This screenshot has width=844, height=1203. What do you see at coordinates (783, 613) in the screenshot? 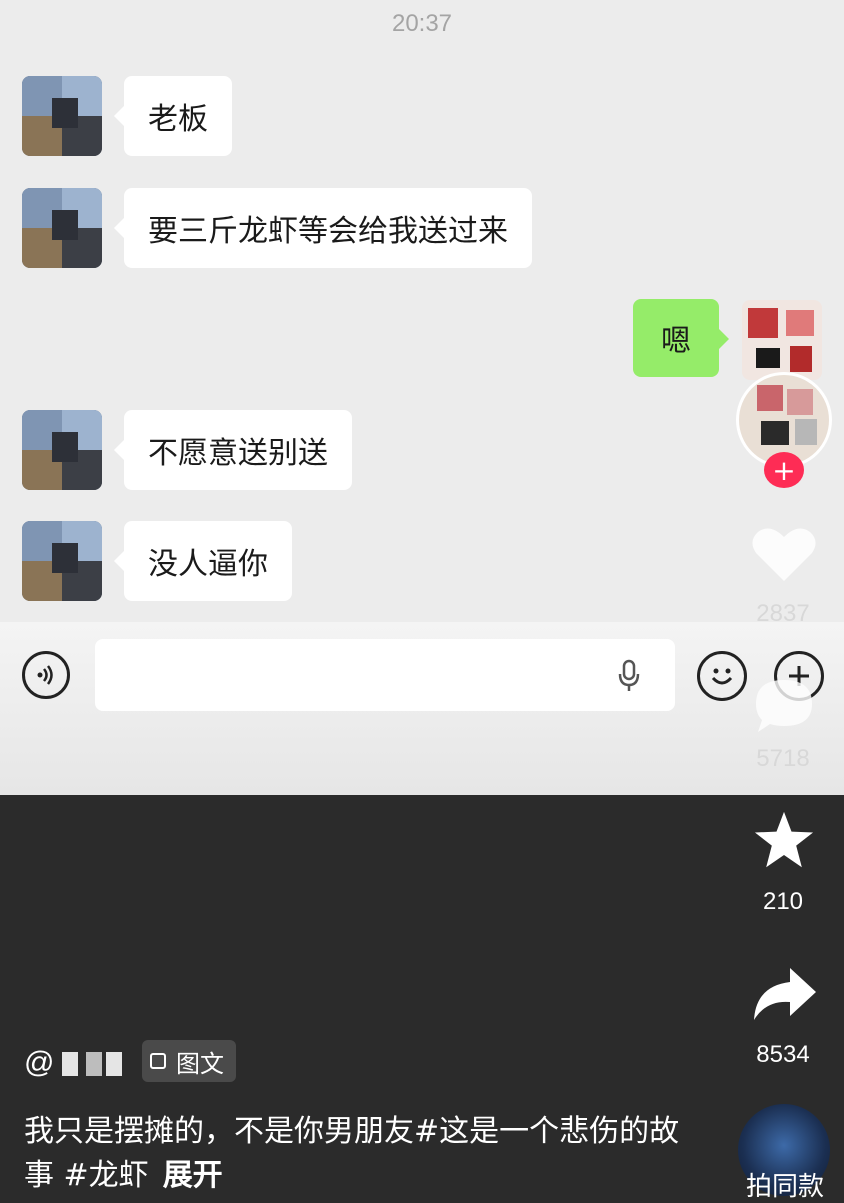
I see `like-count: 2837` at bounding box center [783, 613].